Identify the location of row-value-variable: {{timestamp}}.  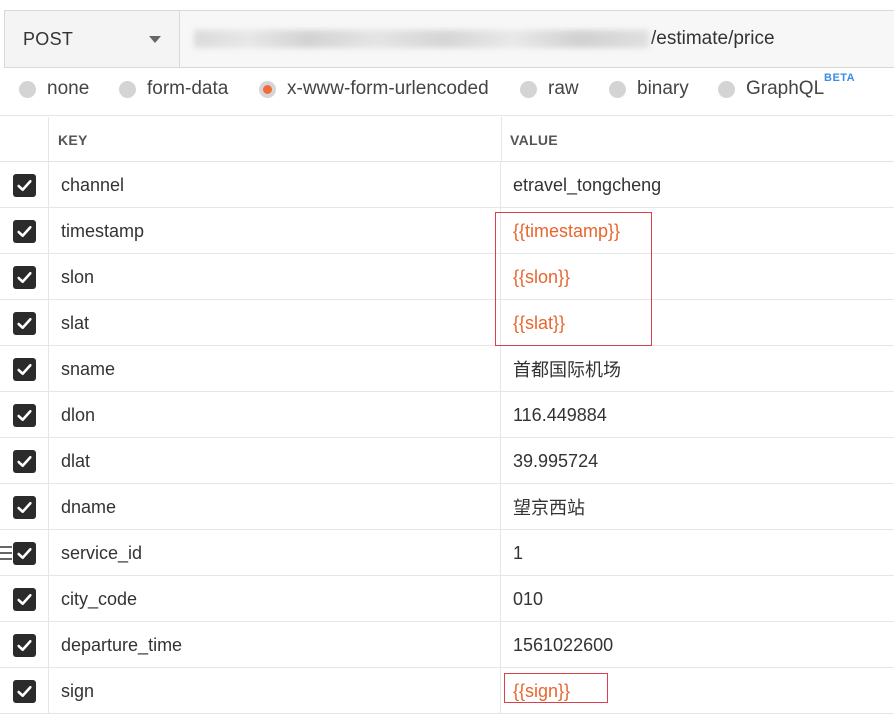
(697, 231).